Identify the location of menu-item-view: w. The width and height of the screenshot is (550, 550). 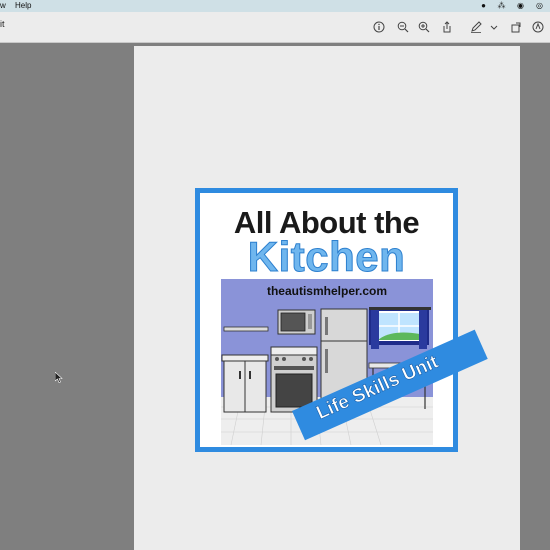
(3, 5).